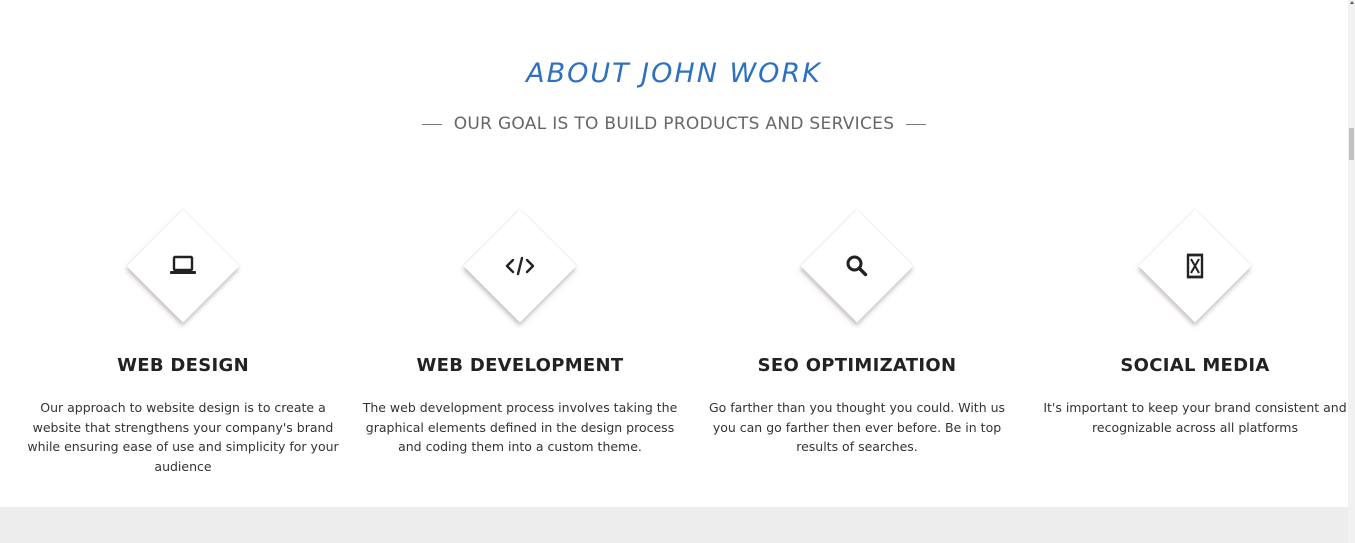 This screenshot has height=543, width=1355. I want to click on hourglass-icon, so click(1195, 266).